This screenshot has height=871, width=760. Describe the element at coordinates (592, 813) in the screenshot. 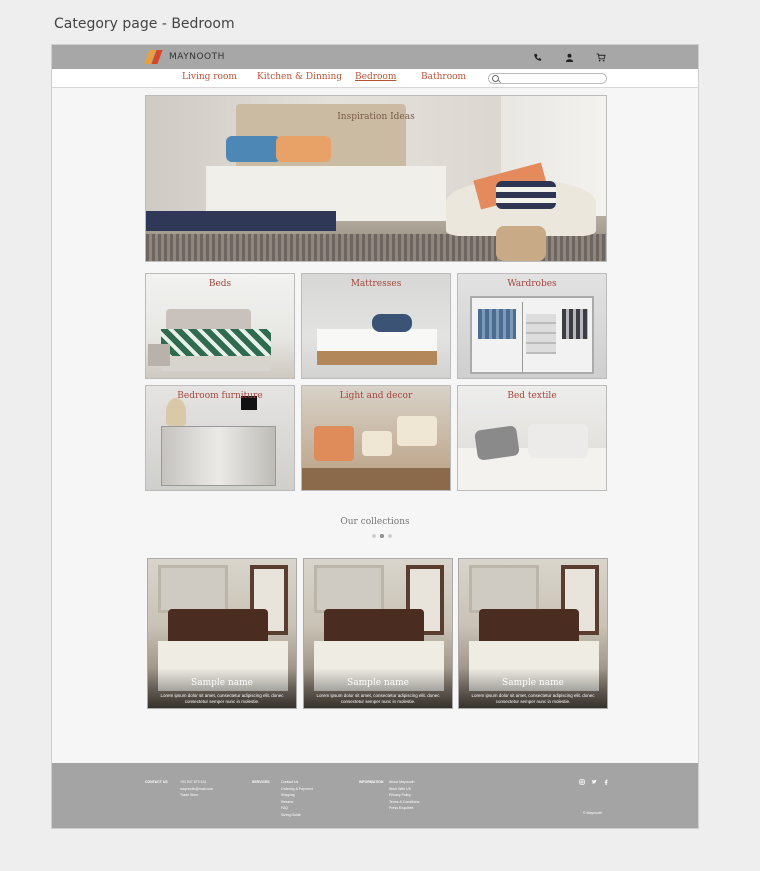

I see `copyright: © Maynooth` at that location.